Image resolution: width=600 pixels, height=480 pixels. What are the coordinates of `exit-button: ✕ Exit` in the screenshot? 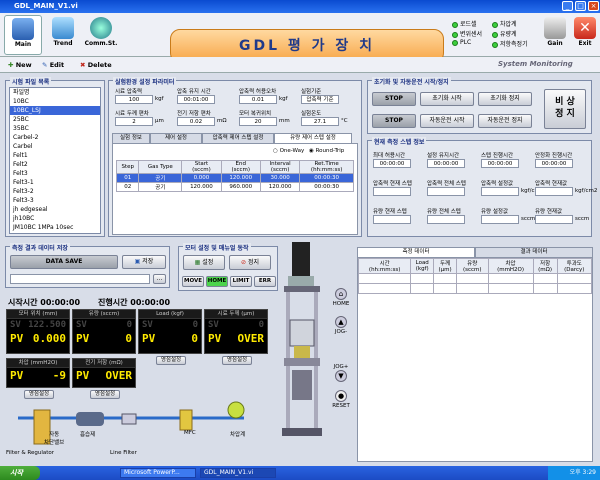 It's located at (583, 35).